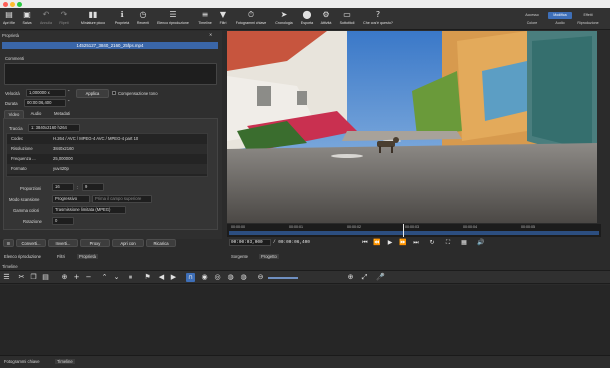 This screenshot has width=610, height=368. I want to click on field-order-select: Prima il campo superiore, so click(122, 199).